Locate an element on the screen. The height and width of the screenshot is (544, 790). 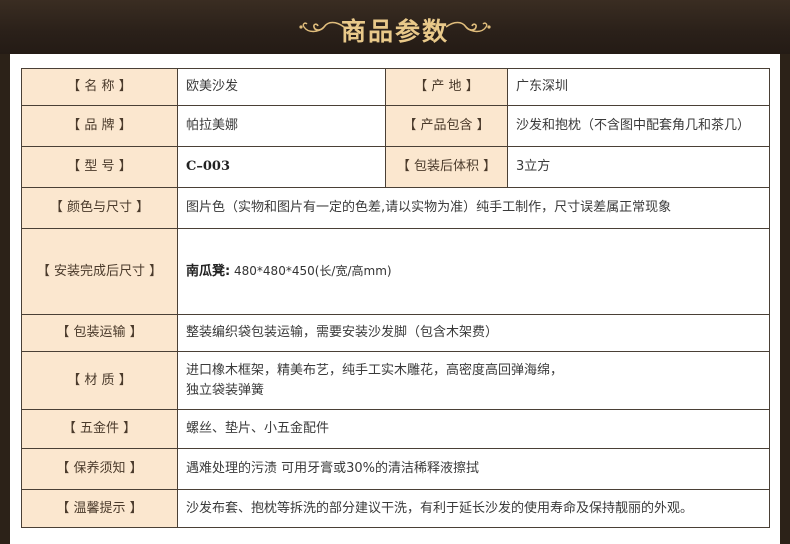
material-line-1: 进口橡木框架，精美布艺，纯手工实木雕花，高密度高回弹海绵， is located at coordinates (375, 370).